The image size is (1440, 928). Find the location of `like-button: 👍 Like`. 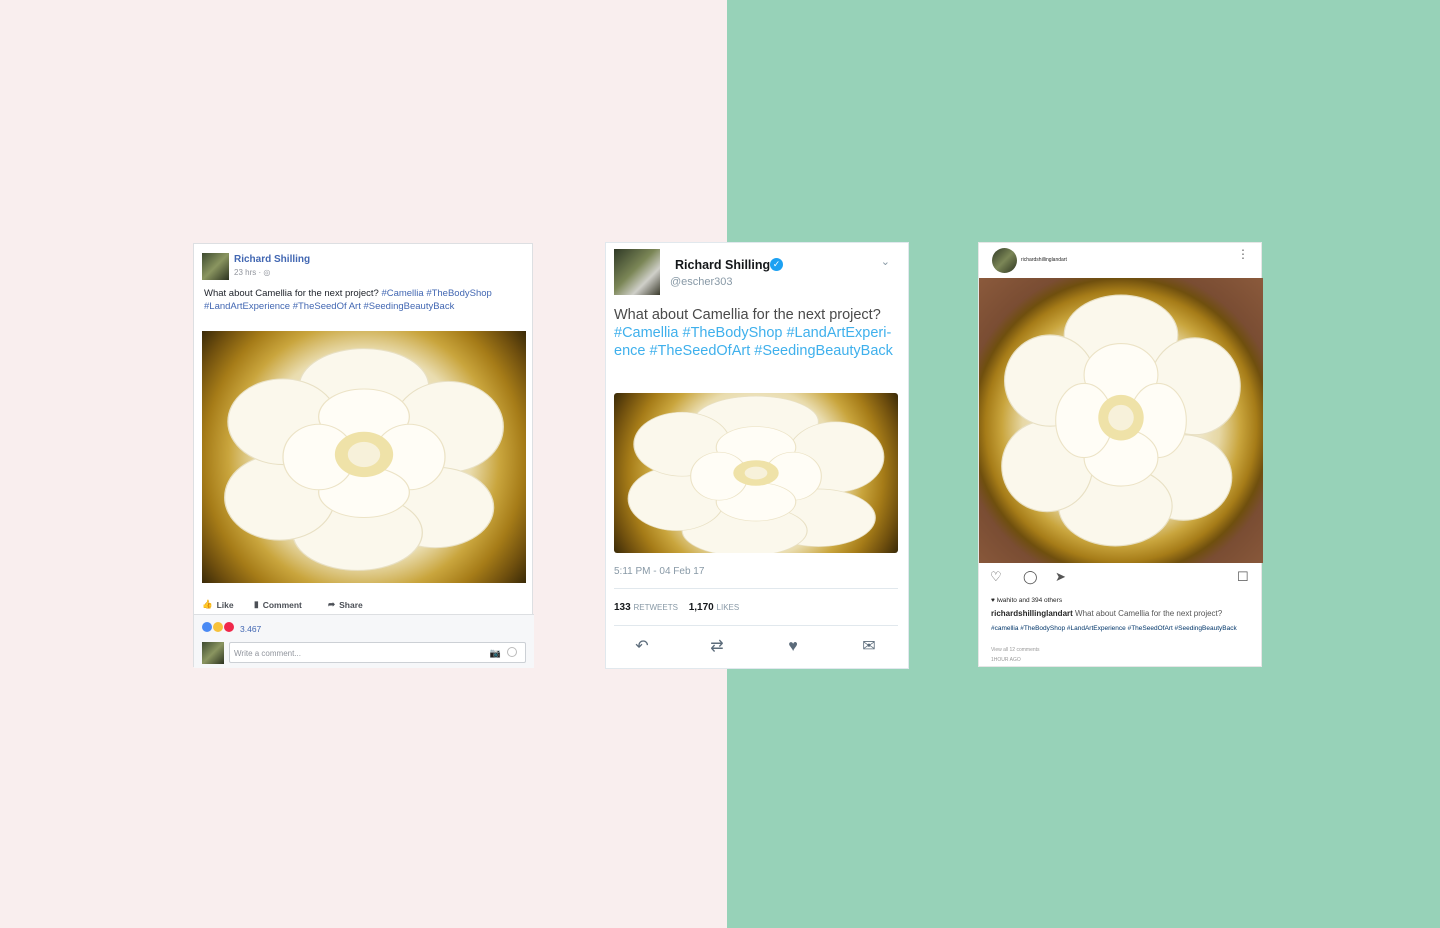

like-button: 👍 Like is located at coordinates (218, 604).